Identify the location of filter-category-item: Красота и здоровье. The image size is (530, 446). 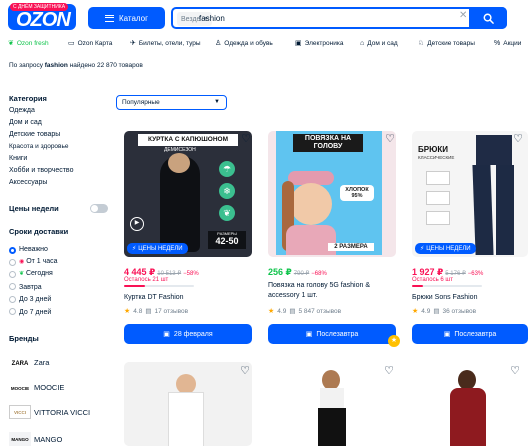
(39, 146).